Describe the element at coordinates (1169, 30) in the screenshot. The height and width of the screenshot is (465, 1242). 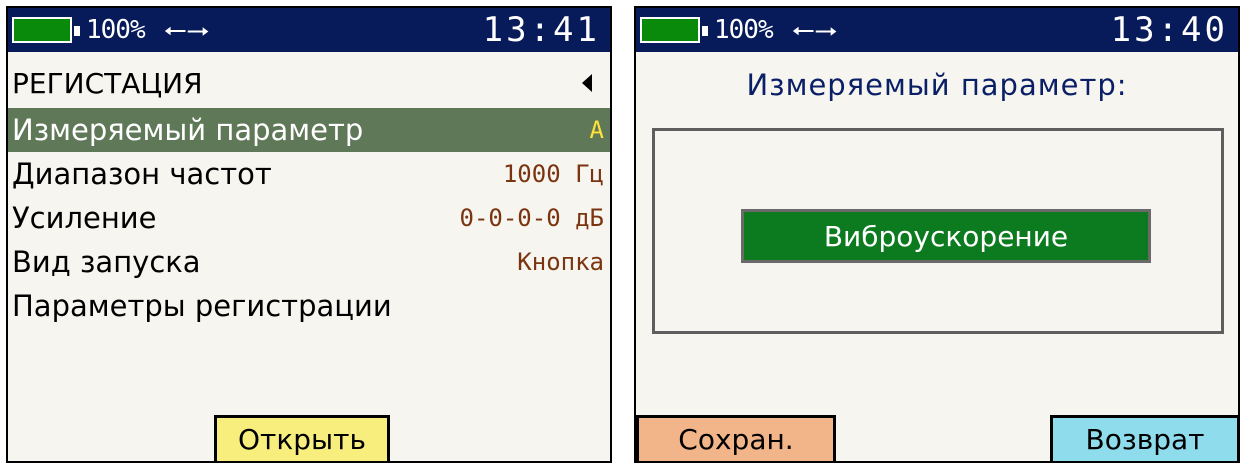
I see `clock: 13:40` at that location.